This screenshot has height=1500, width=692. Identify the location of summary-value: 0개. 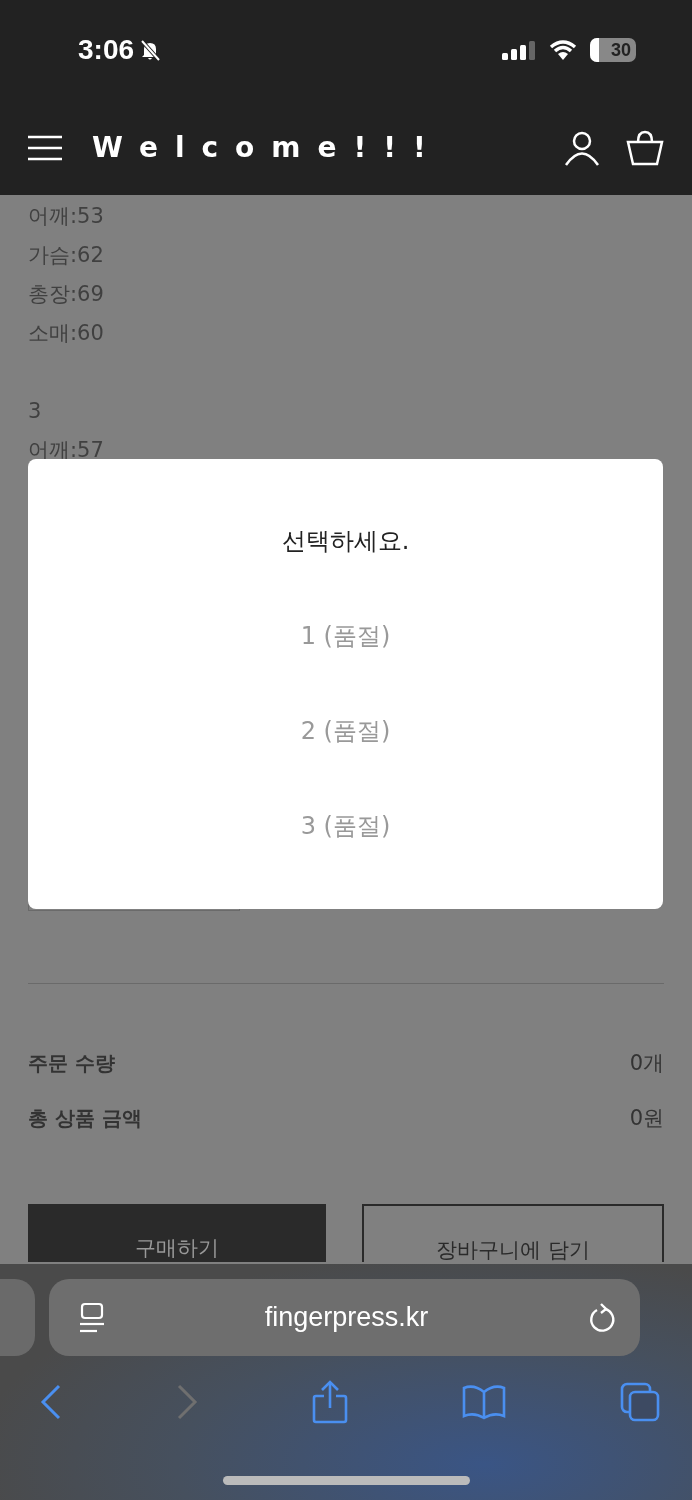
(646, 1063).